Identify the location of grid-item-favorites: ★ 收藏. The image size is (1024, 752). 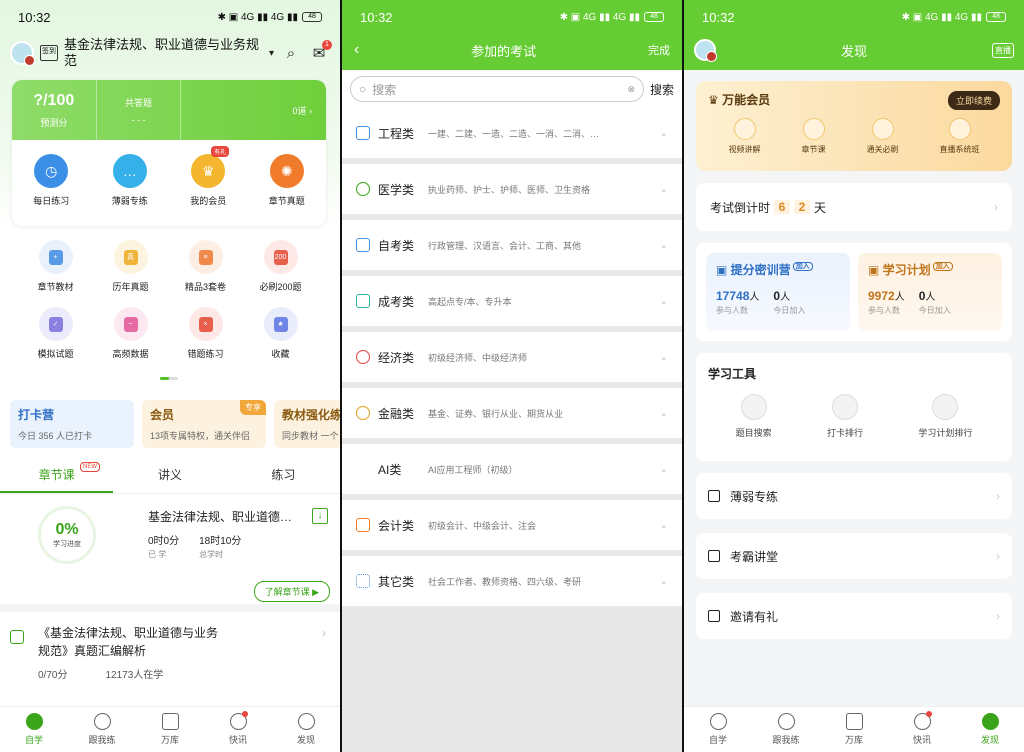
(280, 333).